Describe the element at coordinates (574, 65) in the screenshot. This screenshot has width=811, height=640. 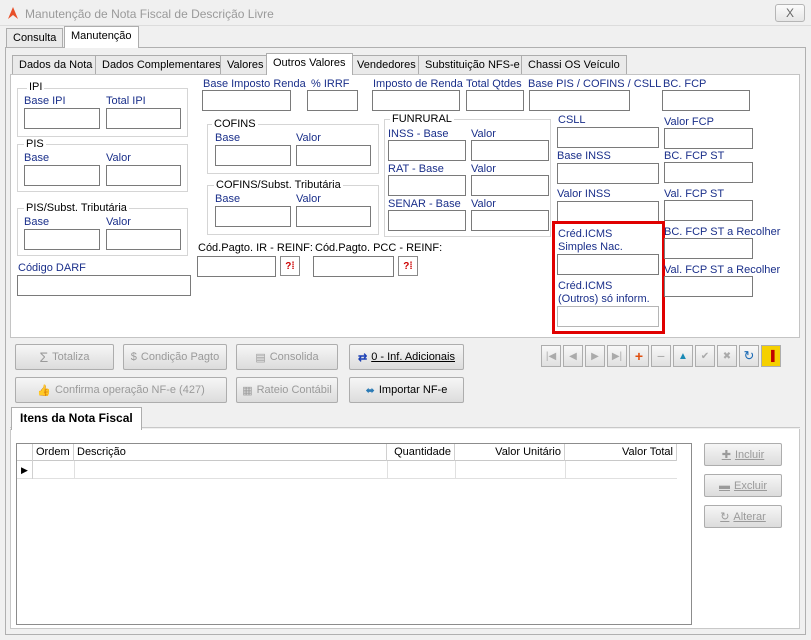
I see `tab-chassi-os-veiculo: Chassi OS Veículo` at that location.